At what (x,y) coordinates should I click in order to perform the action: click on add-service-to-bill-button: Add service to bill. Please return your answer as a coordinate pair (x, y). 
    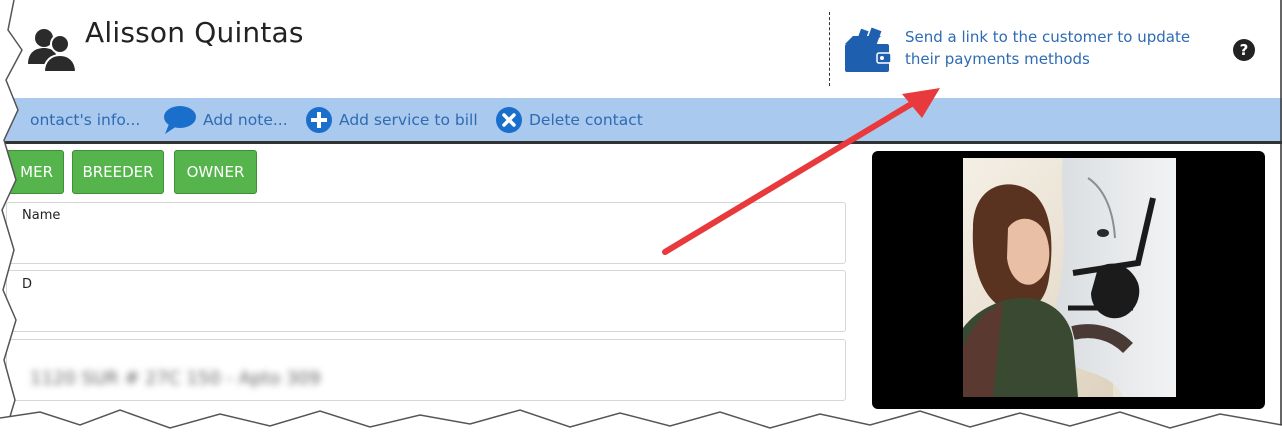
    Looking at the image, I should click on (391, 119).